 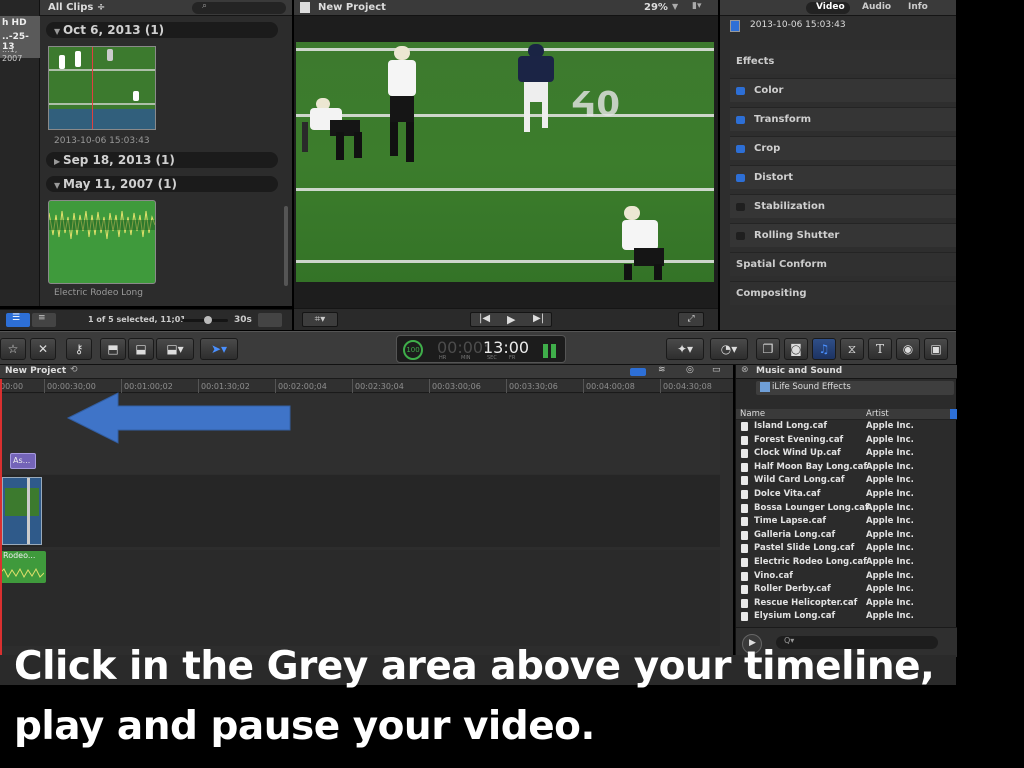 What do you see at coordinates (843, 235) in the screenshot?
I see `effect-row-rolling-shutter: Rolling Shutter` at bounding box center [843, 235].